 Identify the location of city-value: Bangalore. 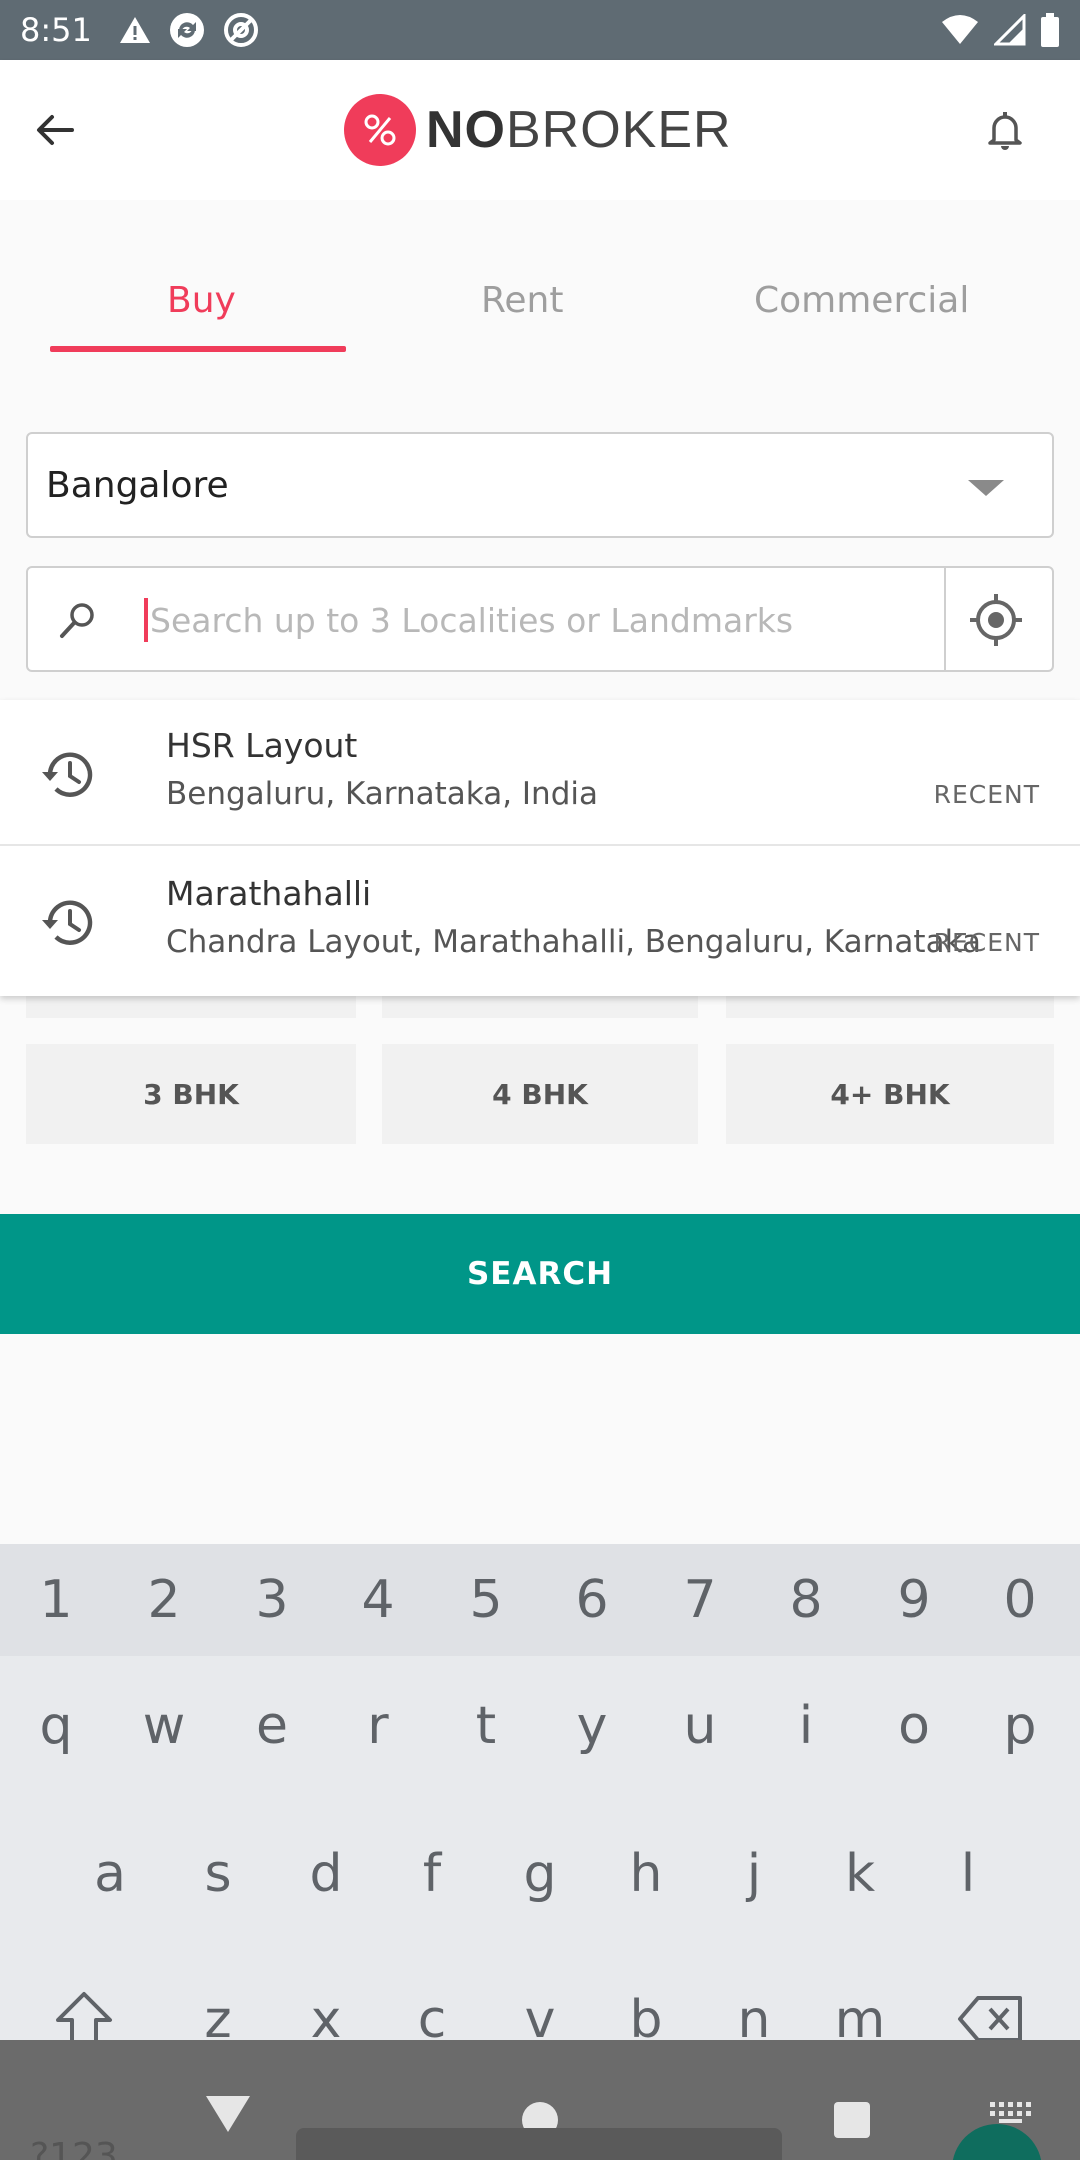
(137, 485).